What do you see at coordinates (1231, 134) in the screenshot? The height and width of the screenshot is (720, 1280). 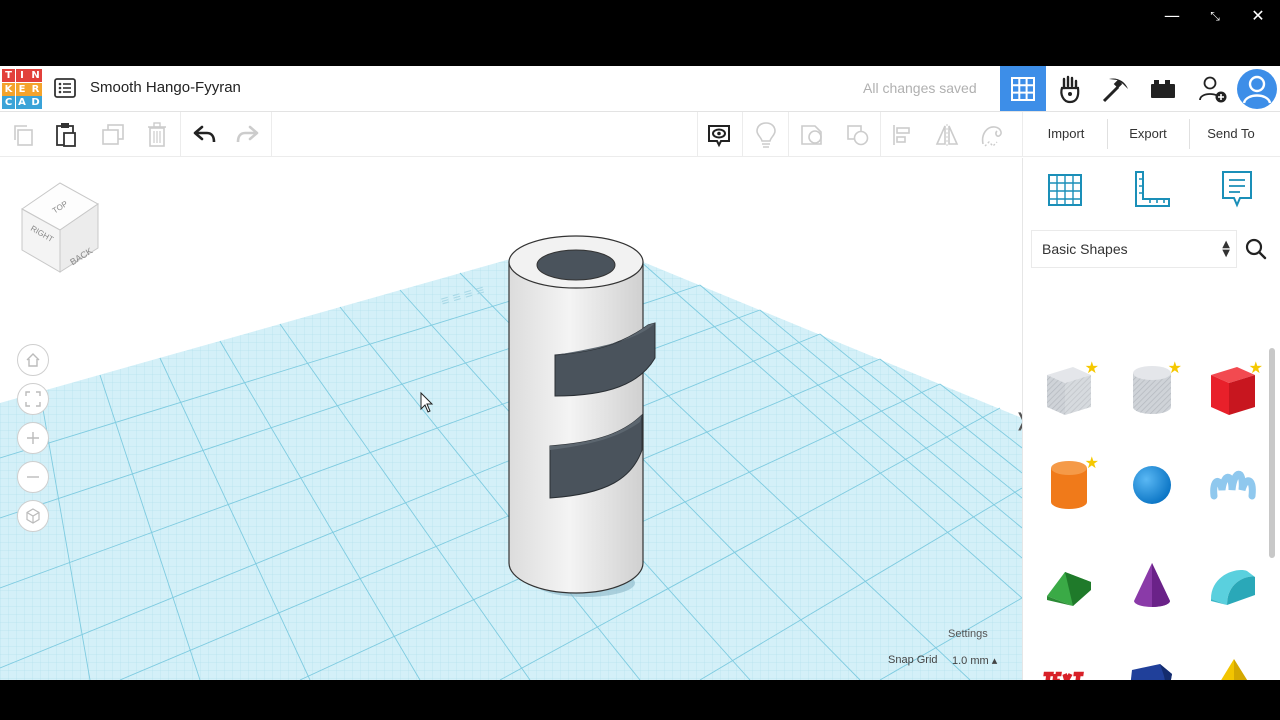 I see `send-to-button: Send To` at bounding box center [1231, 134].